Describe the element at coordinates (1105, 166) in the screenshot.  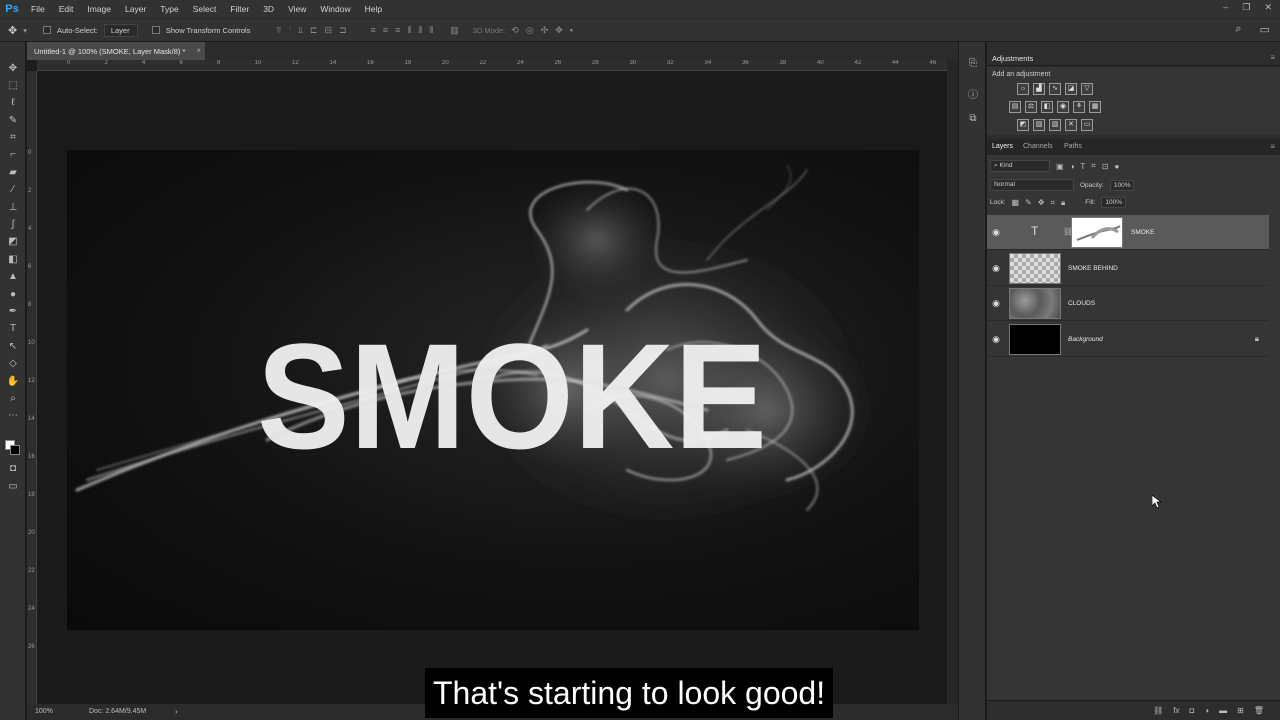
I see `filter-smart-object-icon: ⊡` at that location.